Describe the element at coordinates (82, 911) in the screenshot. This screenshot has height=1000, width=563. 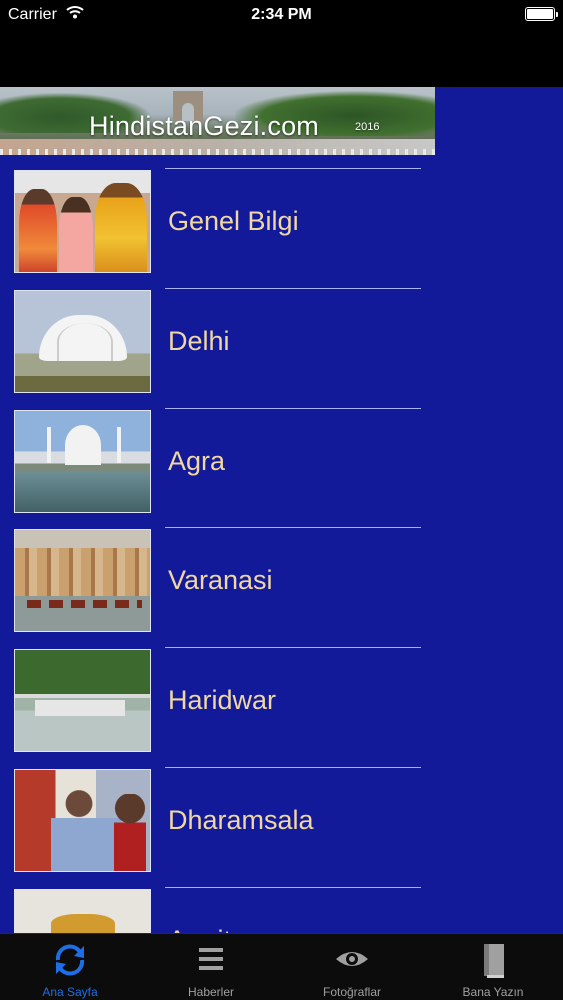
I see `golden-temple-photo` at that location.